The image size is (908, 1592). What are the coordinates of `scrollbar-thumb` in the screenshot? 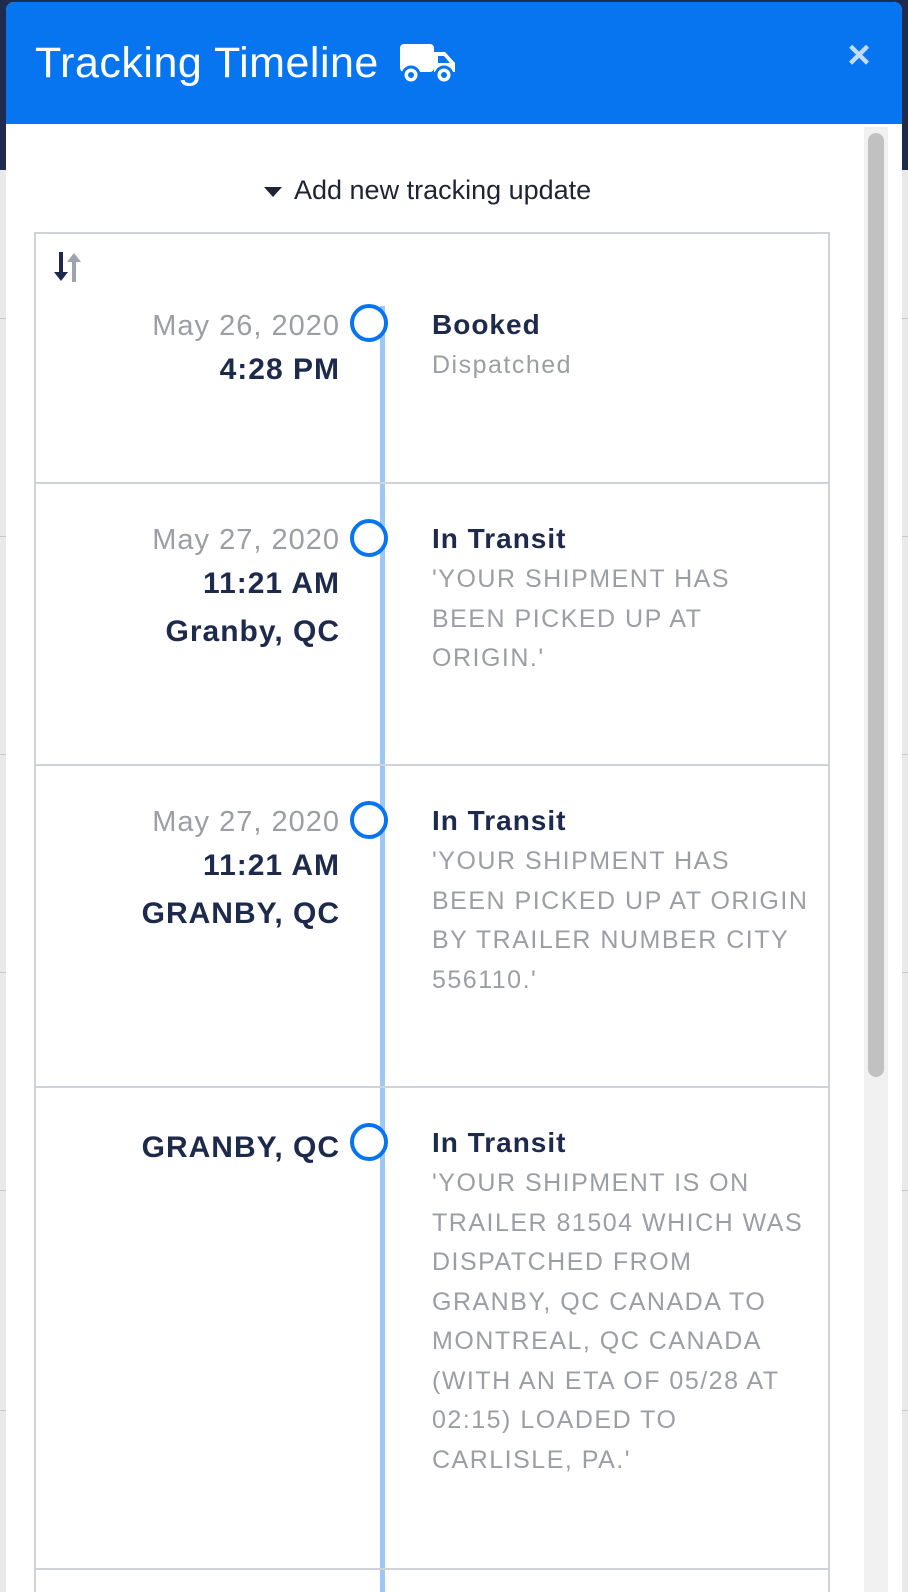 It's located at (876, 605).